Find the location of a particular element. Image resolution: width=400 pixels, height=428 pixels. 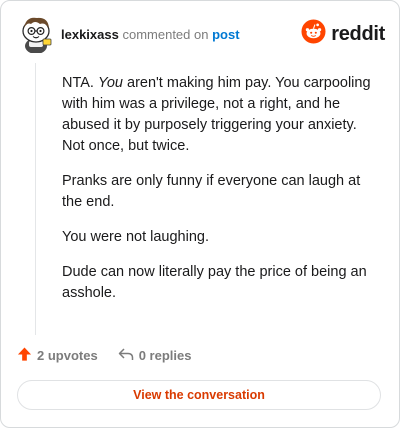

replies-button: 0 replies is located at coordinates (155, 355).